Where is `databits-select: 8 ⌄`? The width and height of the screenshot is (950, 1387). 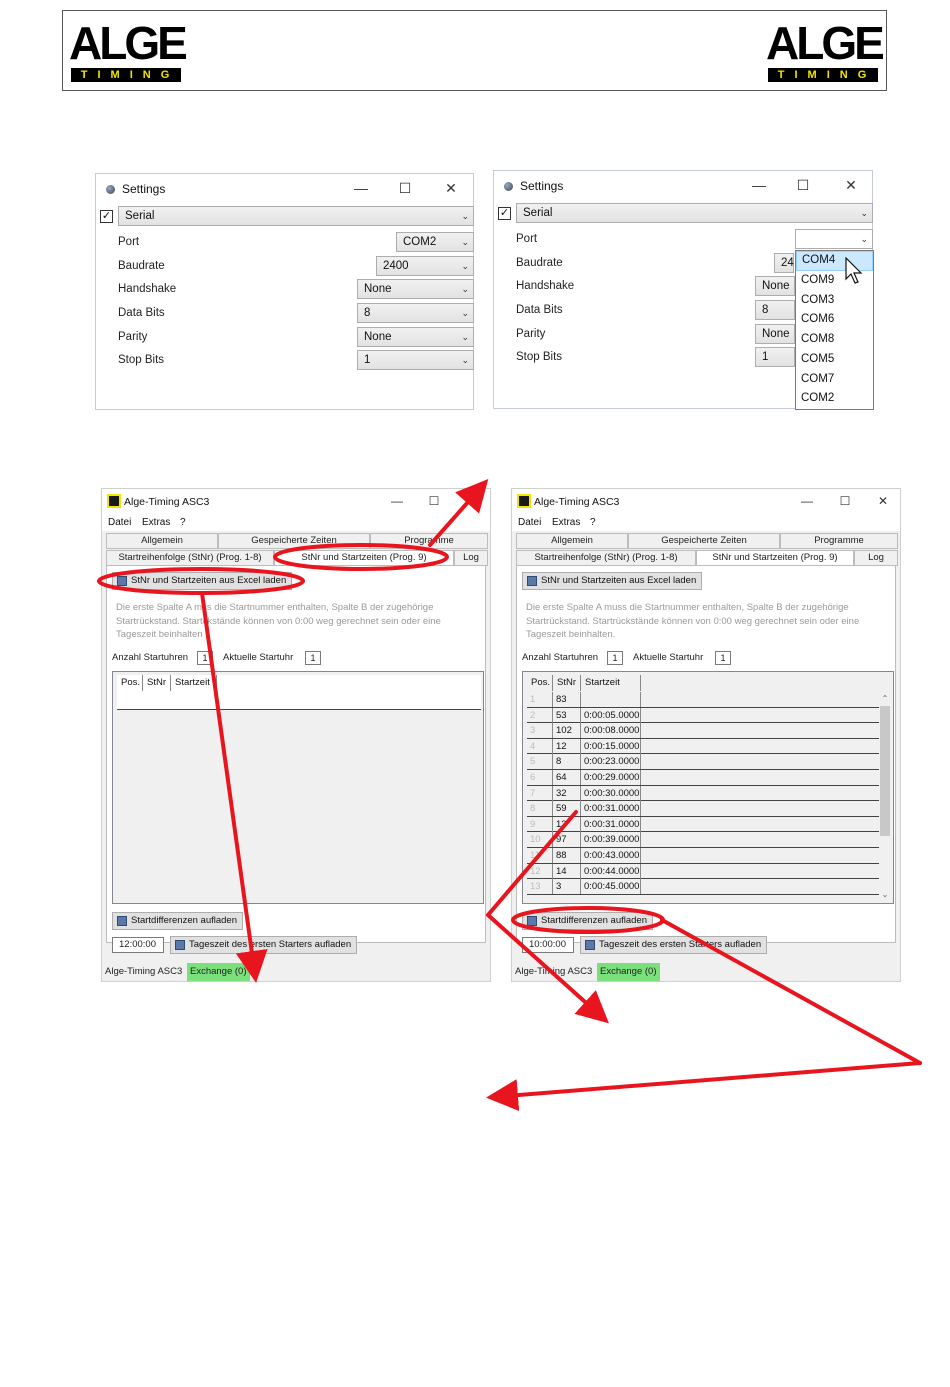 databits-select: 8 ⌄ is located at coordinates (415, 313).